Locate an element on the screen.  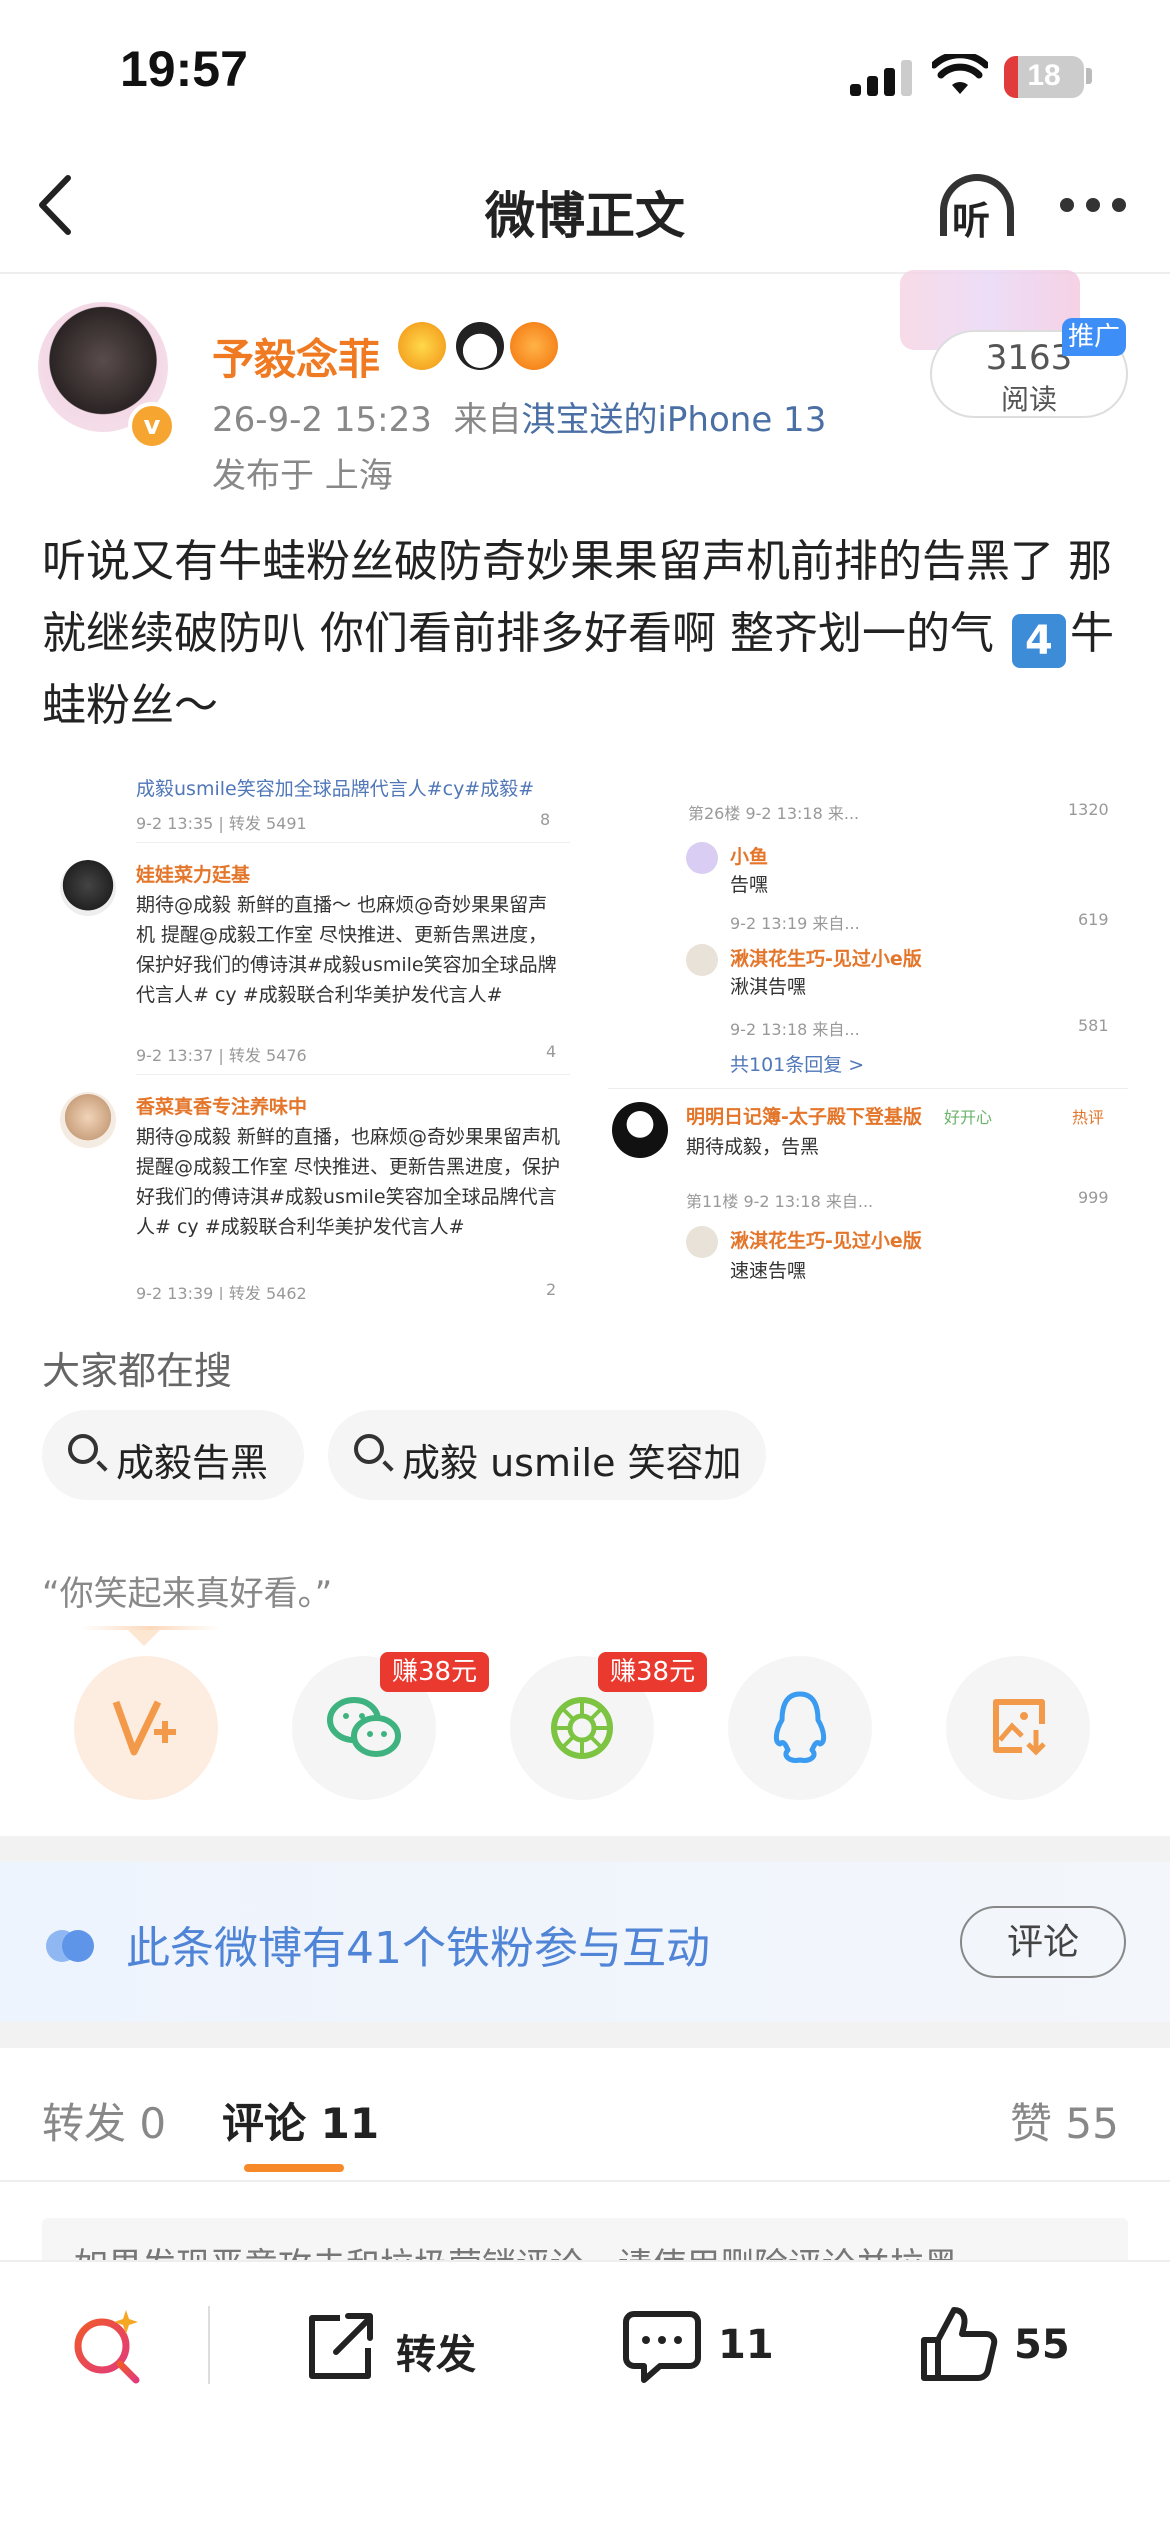
source-prefix: 来自 is located at coordinates (487, 420).